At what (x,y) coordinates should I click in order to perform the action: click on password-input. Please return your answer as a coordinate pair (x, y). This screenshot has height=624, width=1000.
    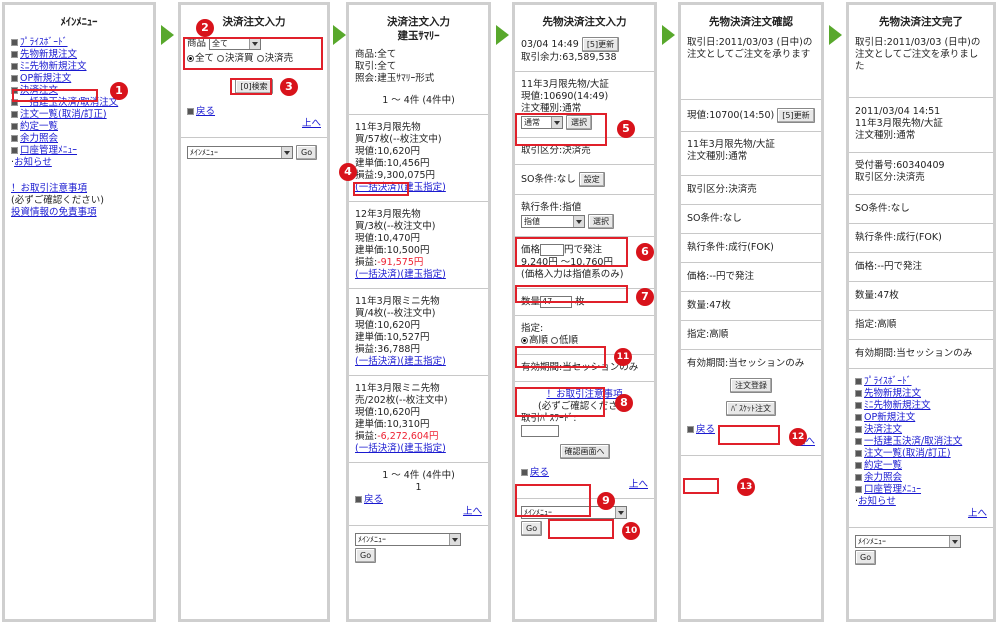
    Looking at the image, I should click on (540, 431).